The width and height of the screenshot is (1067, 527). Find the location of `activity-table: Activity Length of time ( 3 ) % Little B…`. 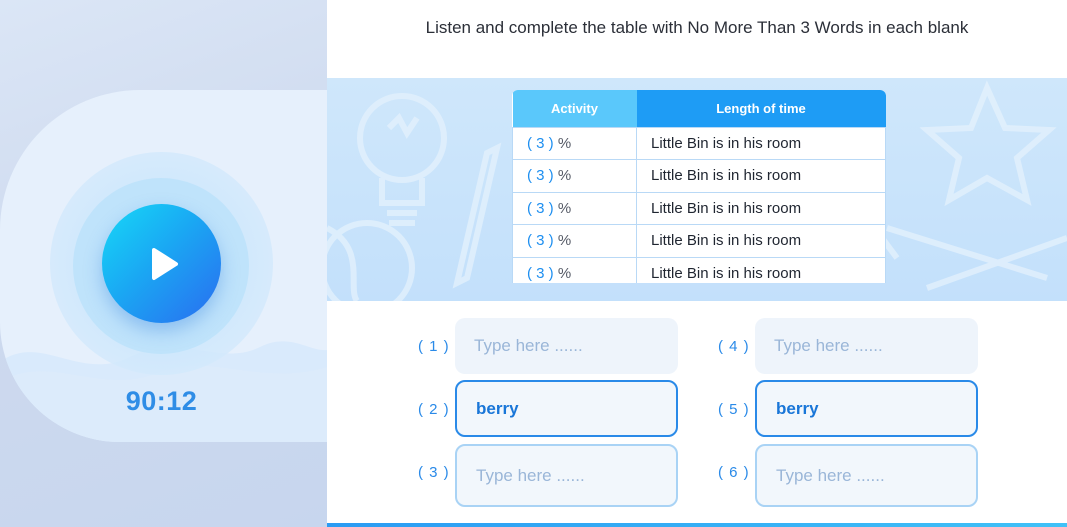

activity-table: Activity Length of time ( 3 ) % Little B… is located at coordinates (699, 186).